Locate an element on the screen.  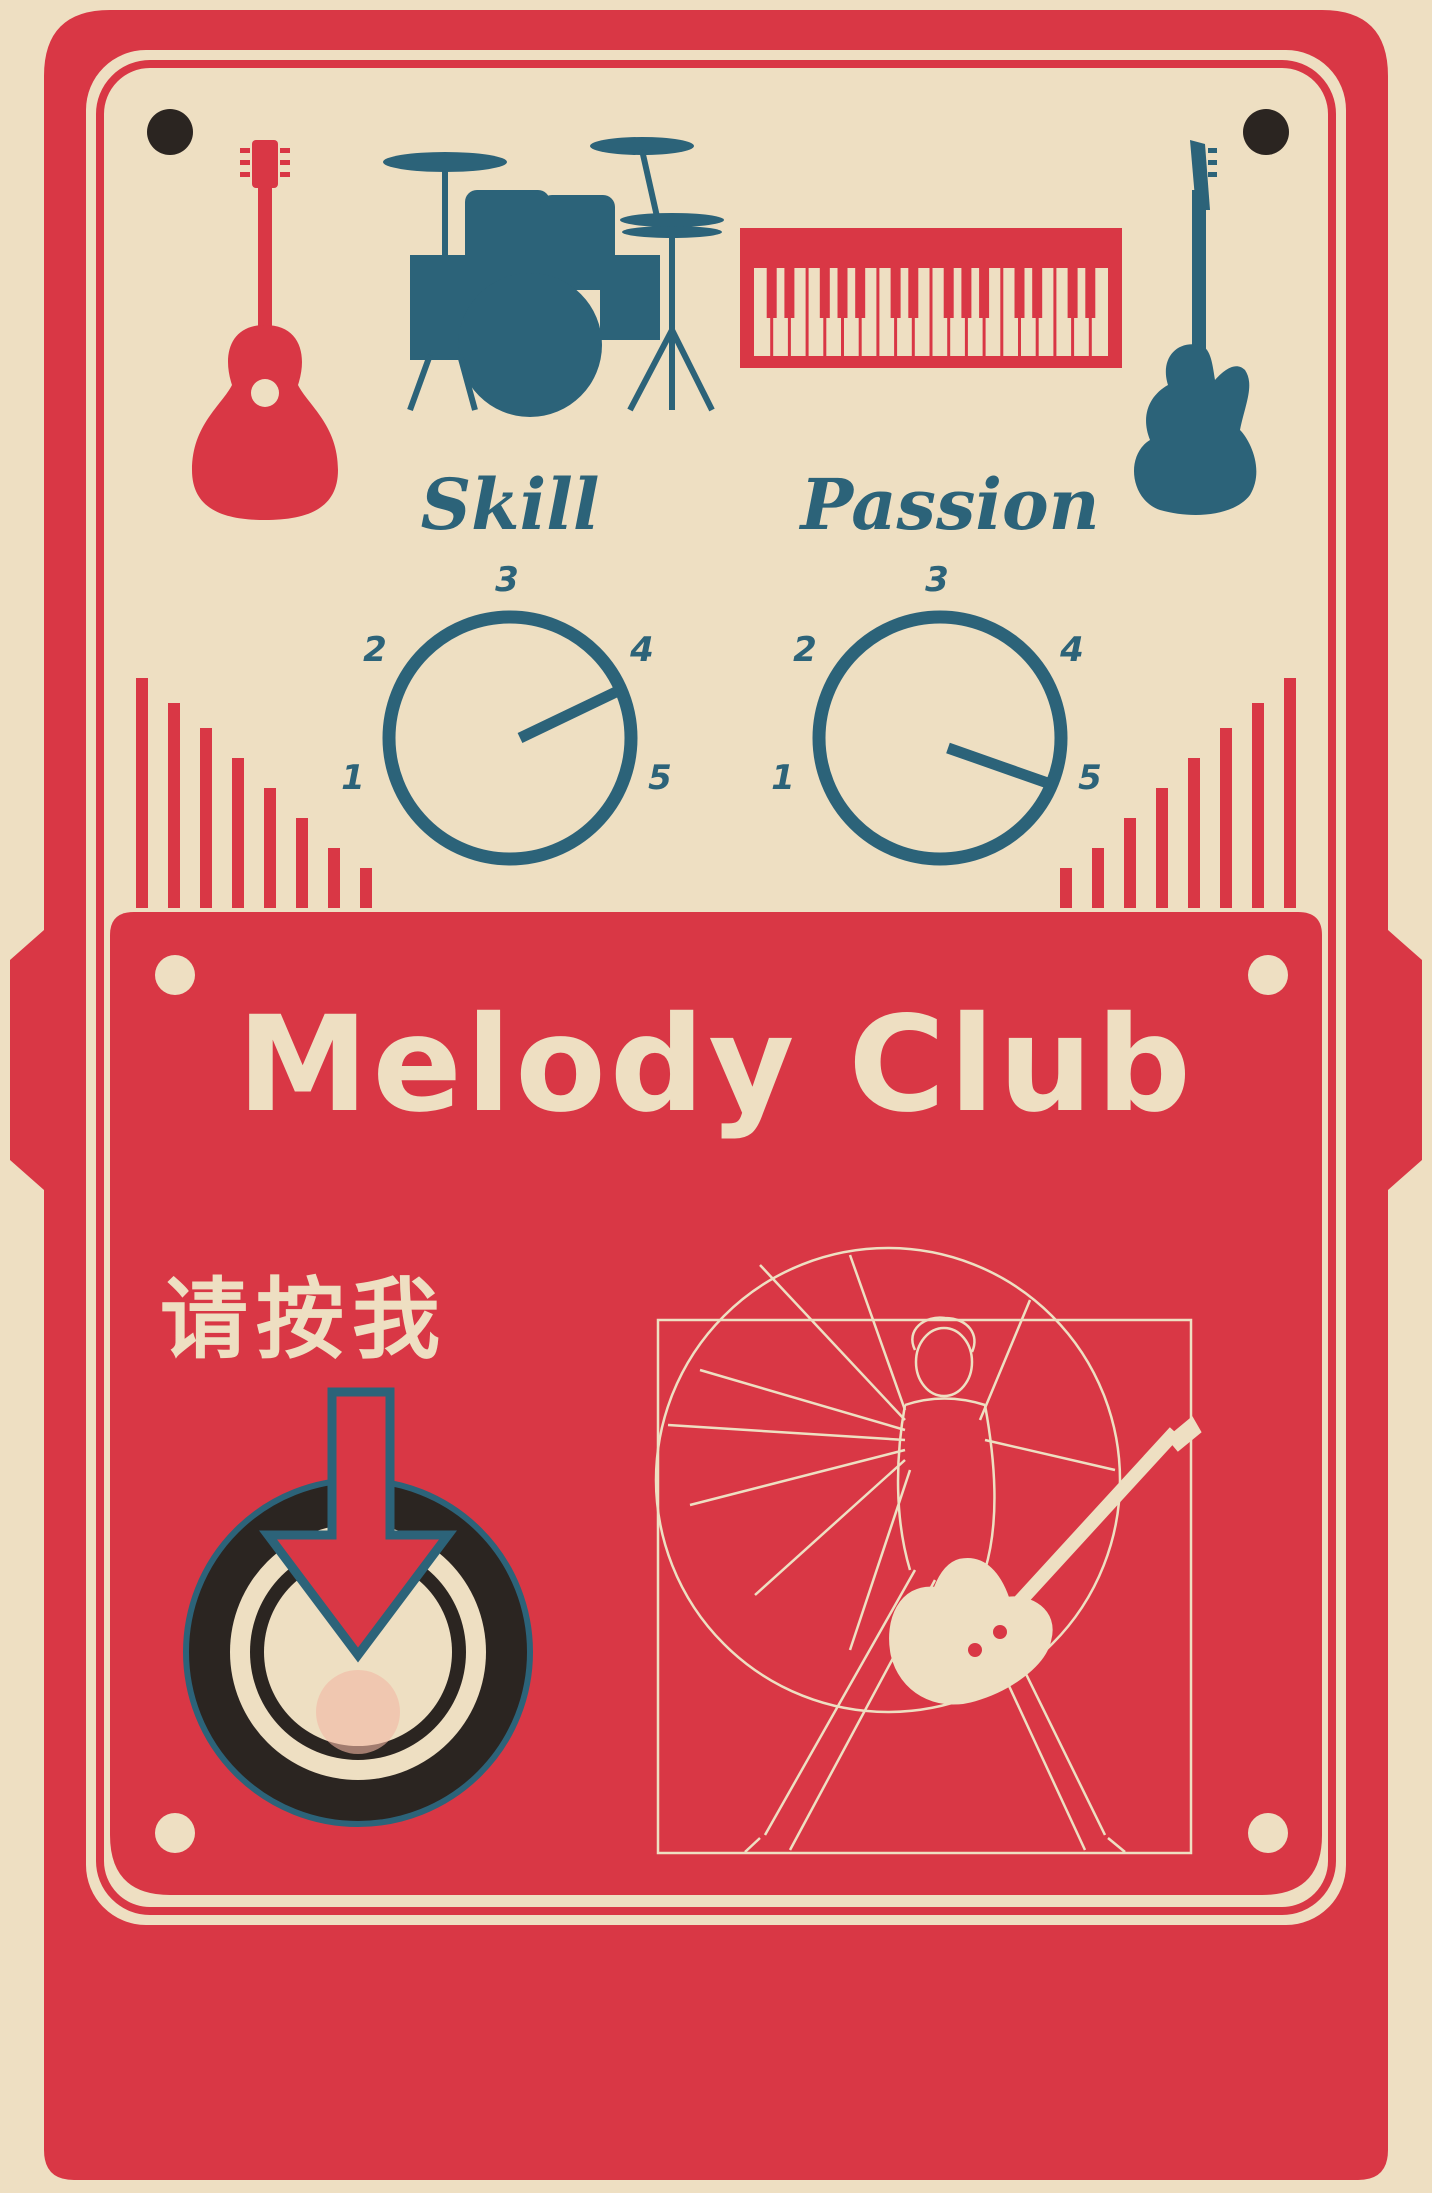
screw-mid-left is located at coordinates (175, 975).